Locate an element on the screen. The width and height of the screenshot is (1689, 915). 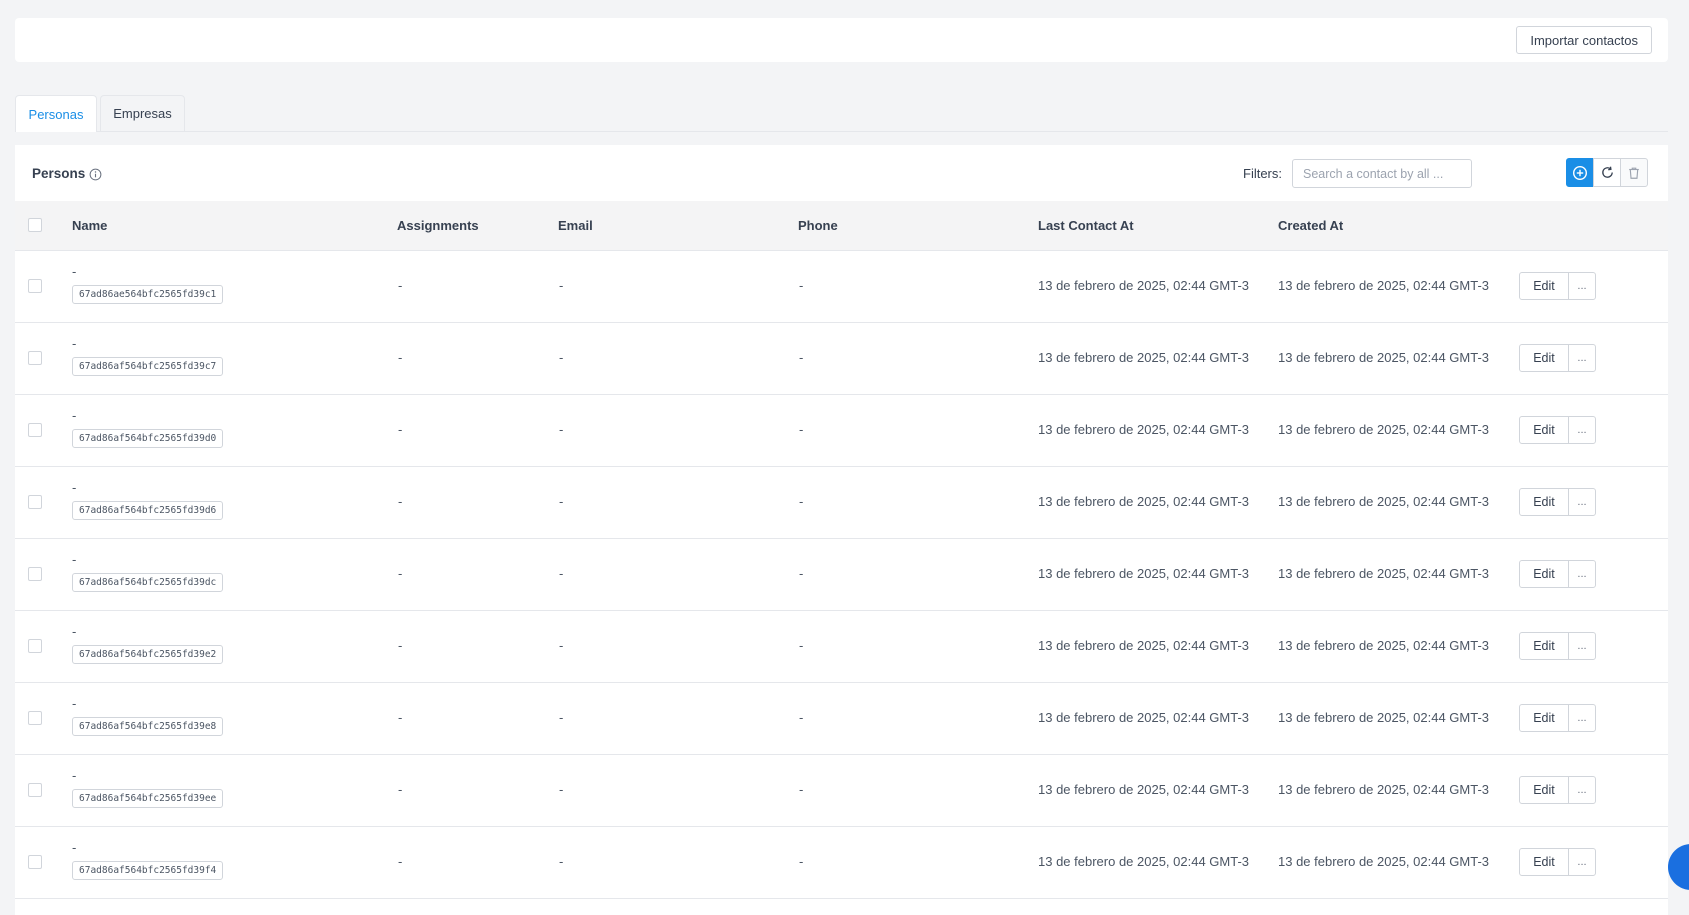
search-input is located at coordinates (1382, 173).